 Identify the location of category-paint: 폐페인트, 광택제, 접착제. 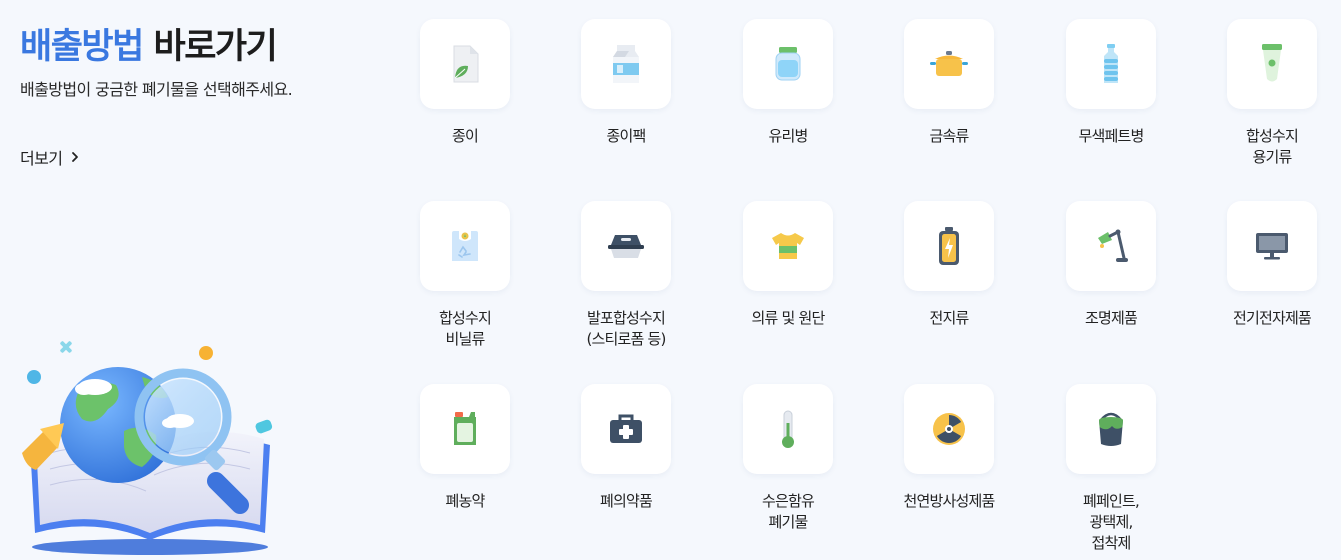
(1111, 469).